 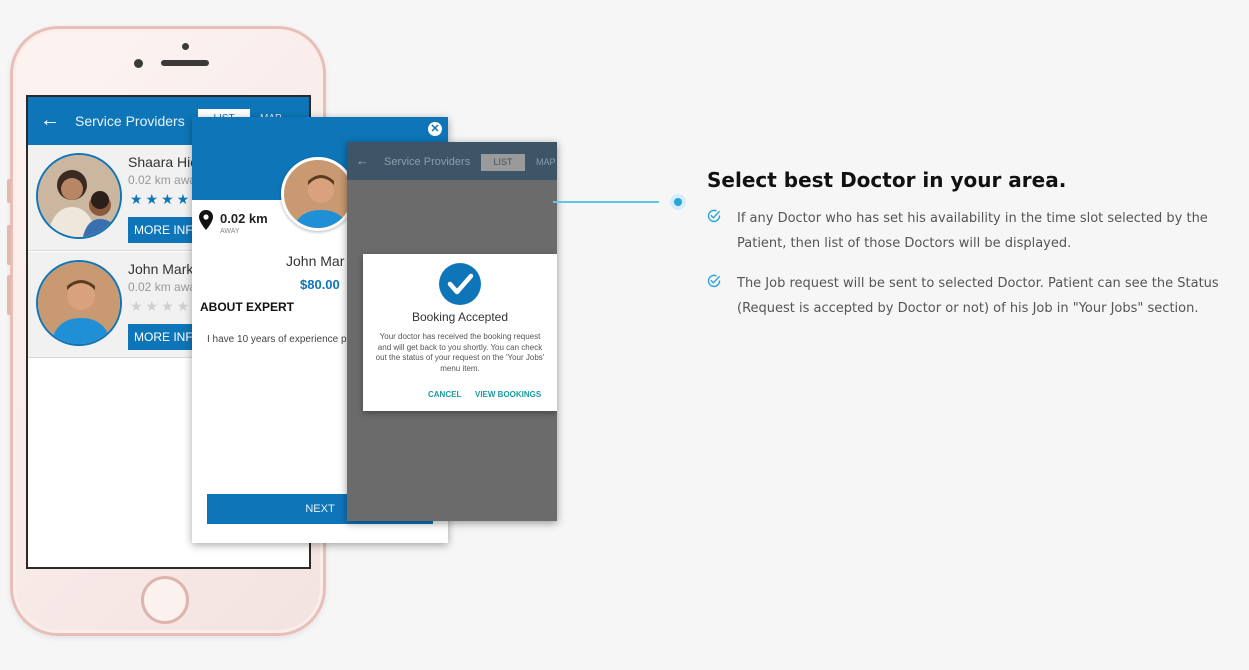 What do you see at coordinates (320, 284) in the screenshot?
I see `doctor-price: $80.00` at bounding box center [320, 284].